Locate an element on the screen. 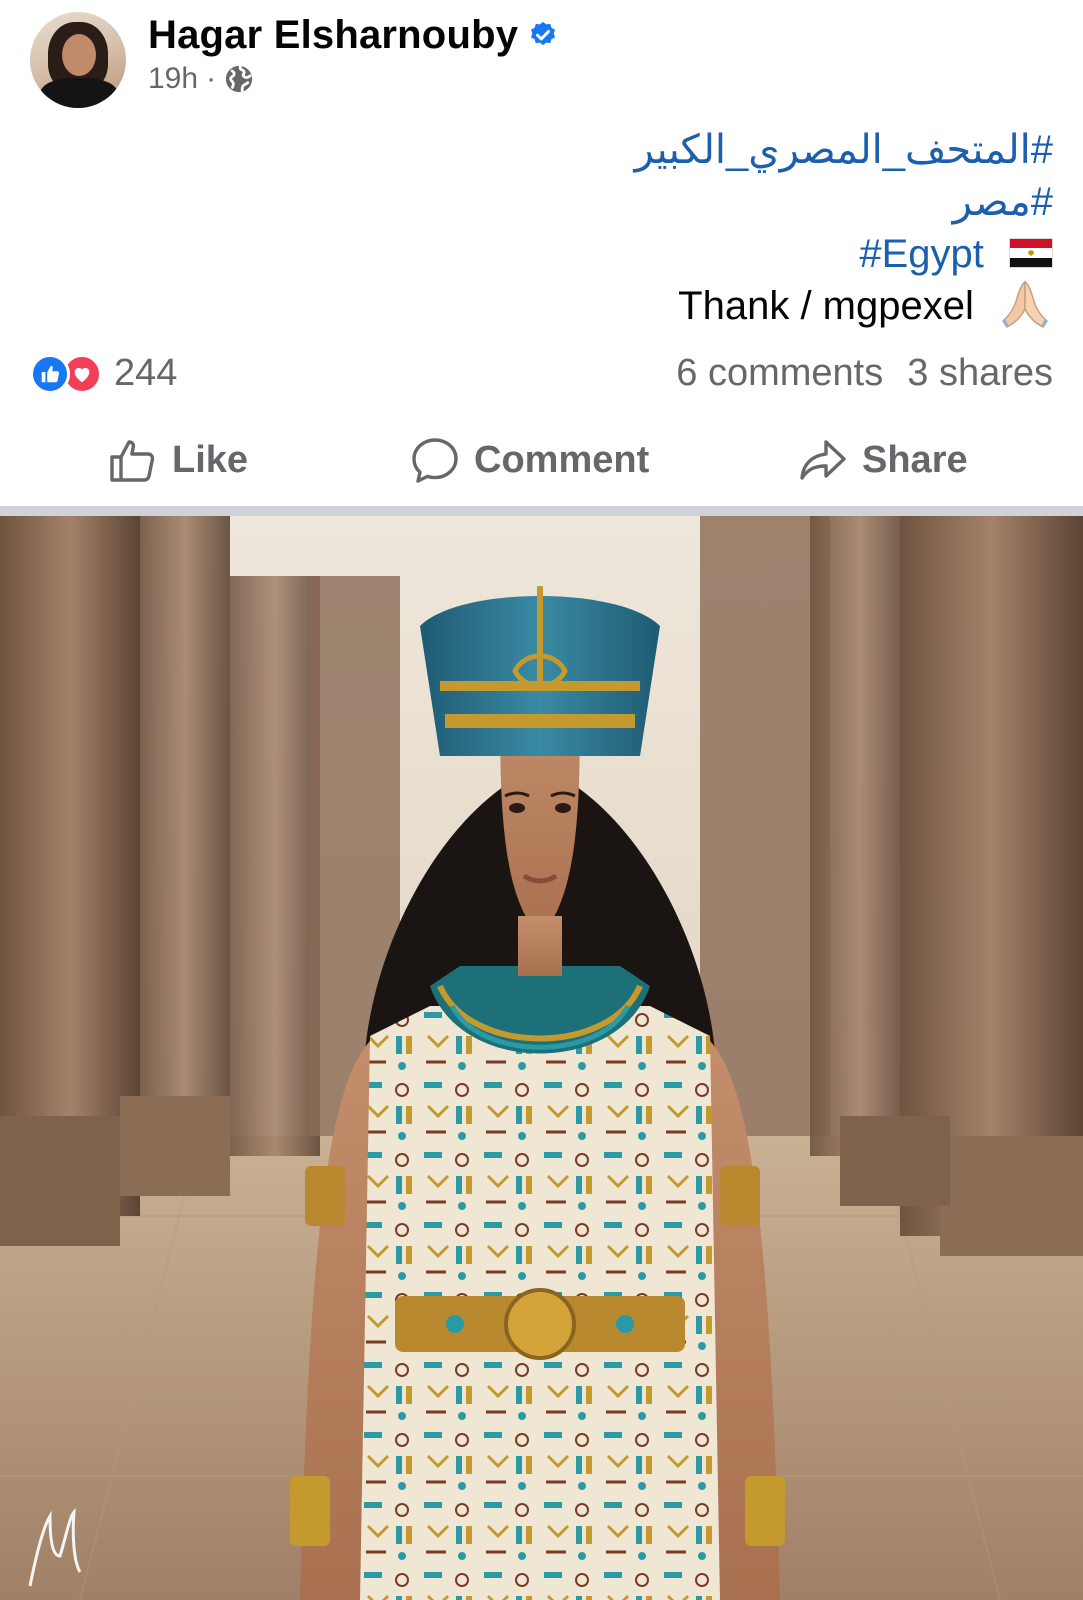  share-button: Share is located at coordinates (883, 460).